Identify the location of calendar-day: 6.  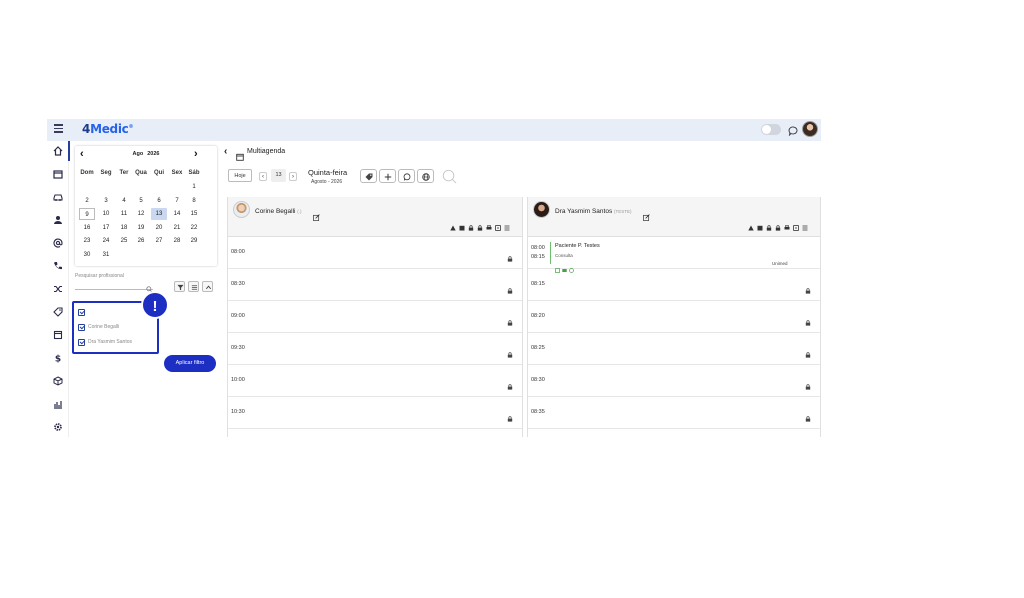
(159, 201).